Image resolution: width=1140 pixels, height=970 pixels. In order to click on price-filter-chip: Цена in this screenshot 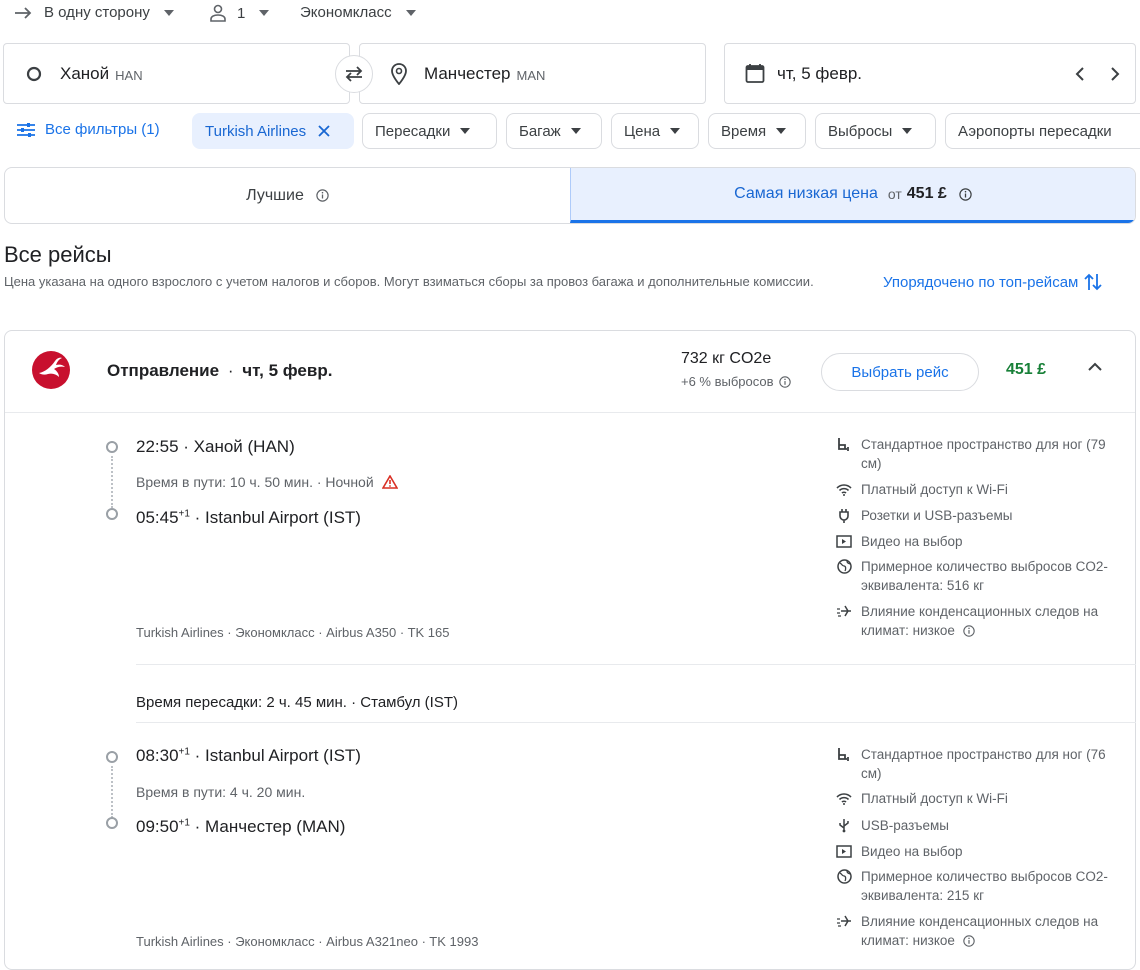, I will do `click(655, 131)`.